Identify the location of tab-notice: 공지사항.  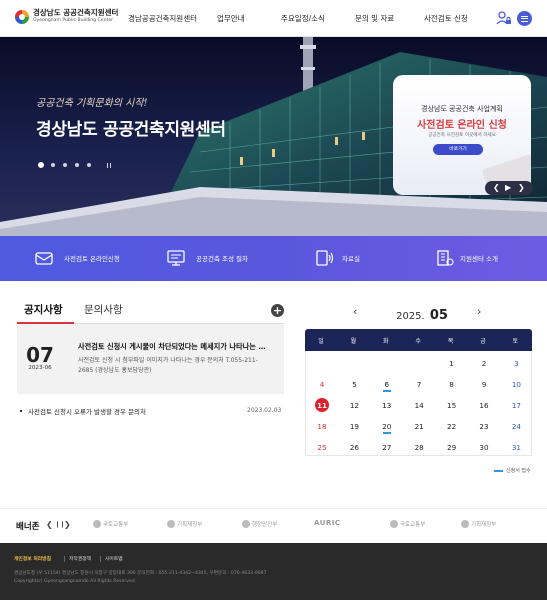
(43, 309).